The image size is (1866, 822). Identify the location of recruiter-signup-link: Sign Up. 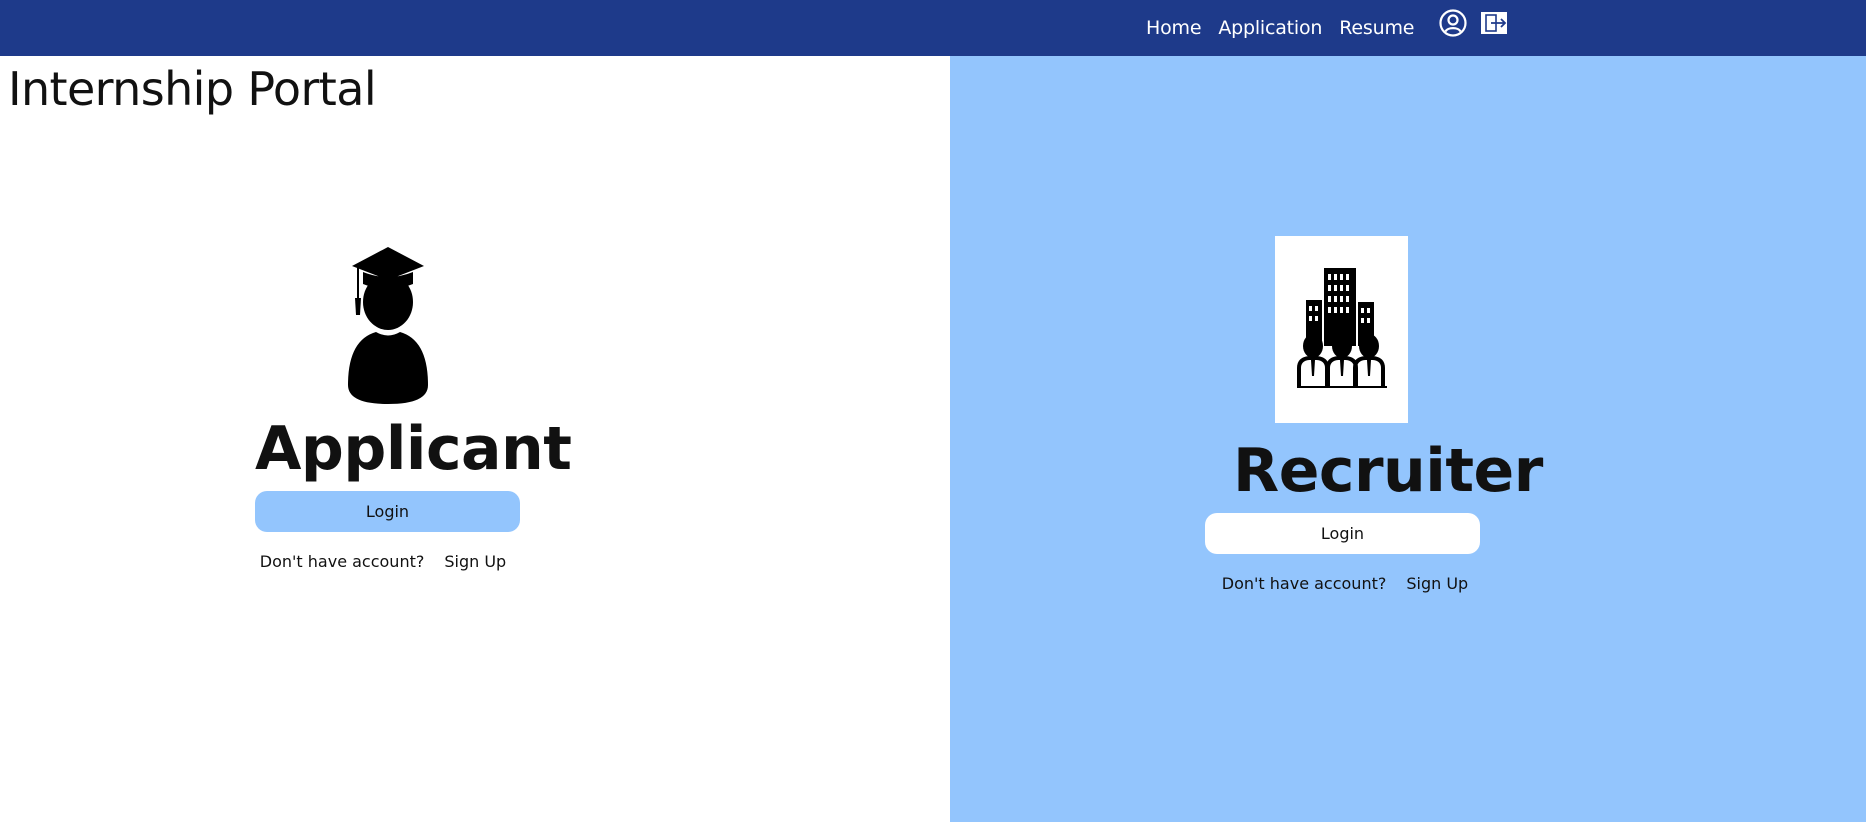
(1437, 583).